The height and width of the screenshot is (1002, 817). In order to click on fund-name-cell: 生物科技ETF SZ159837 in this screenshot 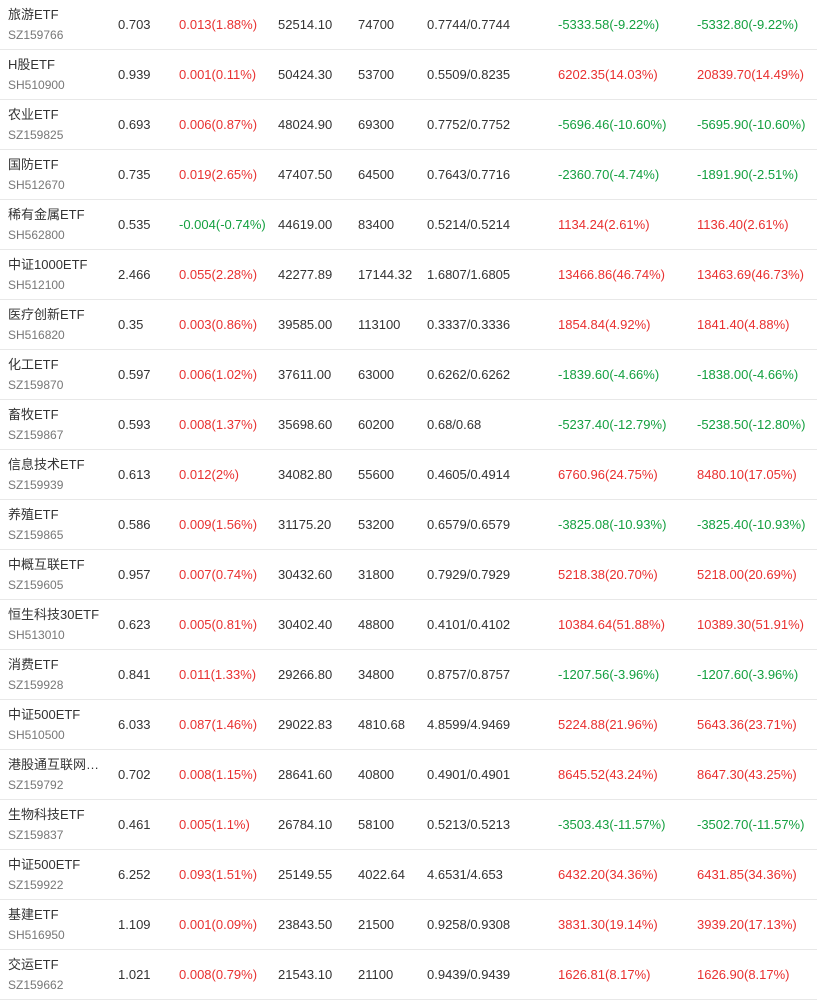, I will do `click(58, 824)`.